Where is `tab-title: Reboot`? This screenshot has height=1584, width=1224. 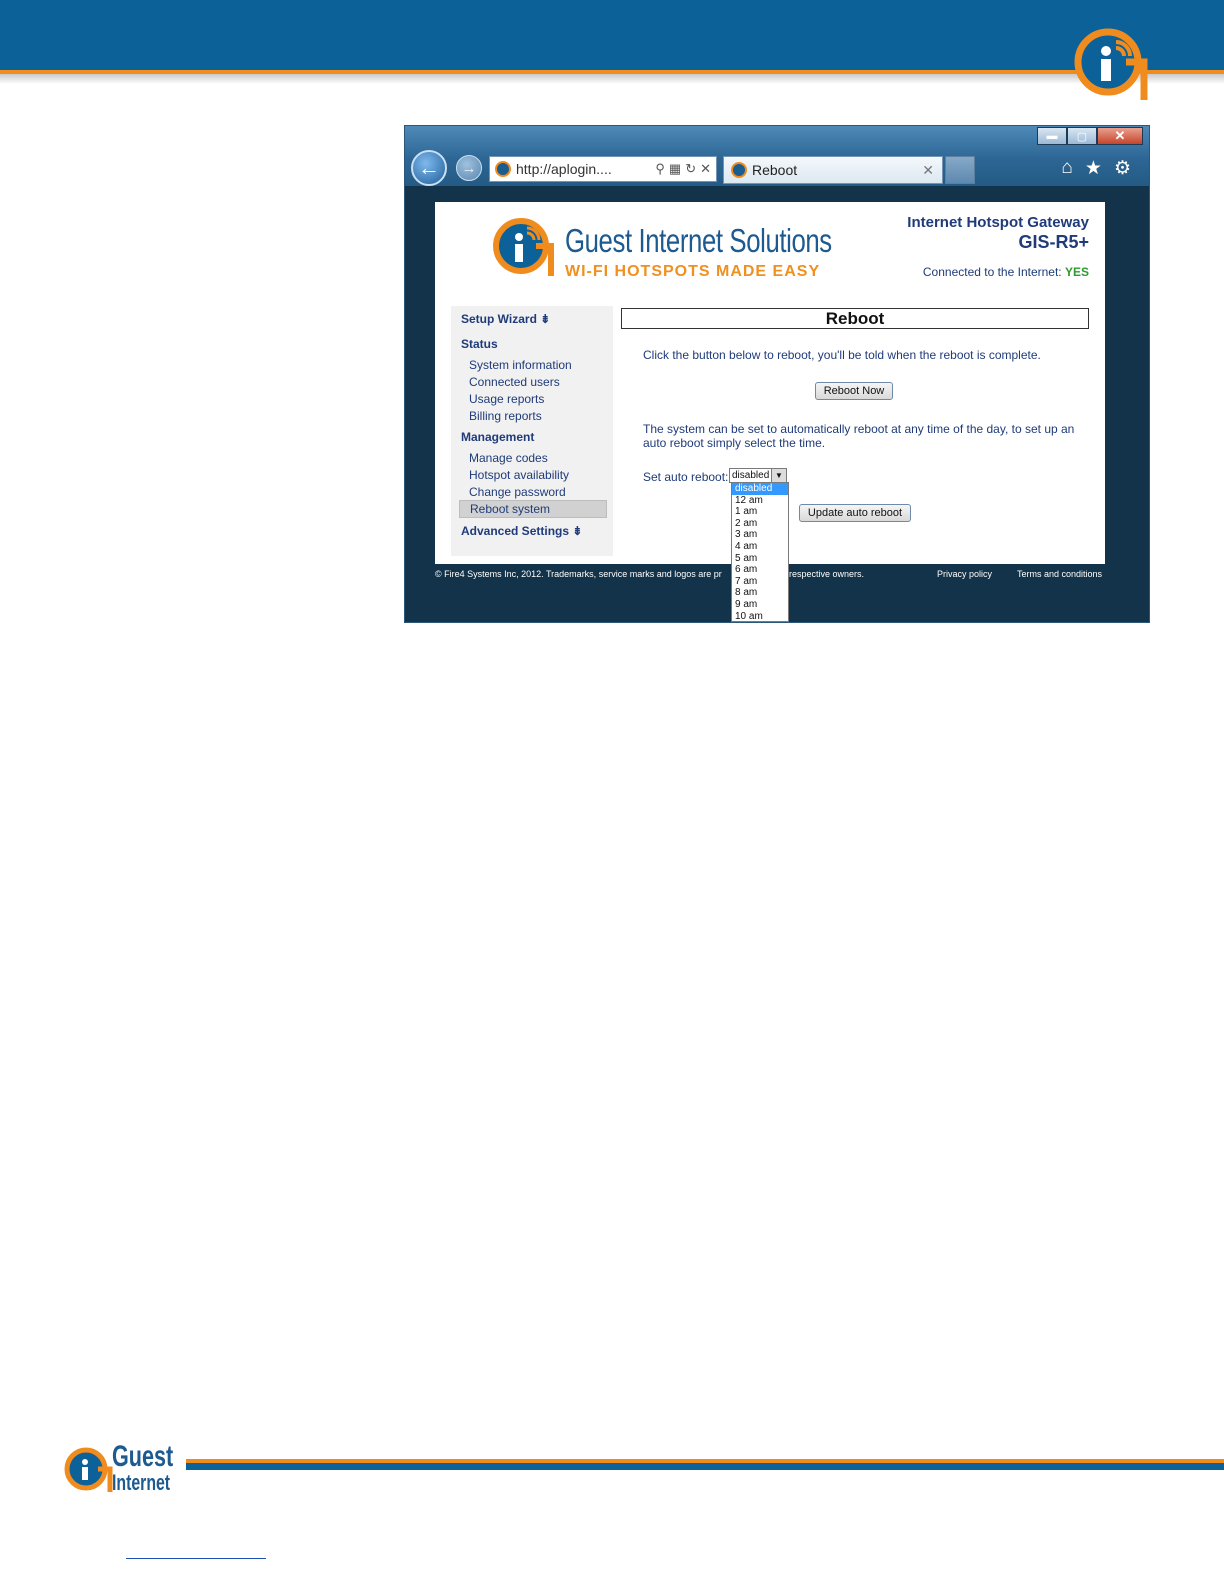 tab-title: Reboot is located at coordinates (775, 170).